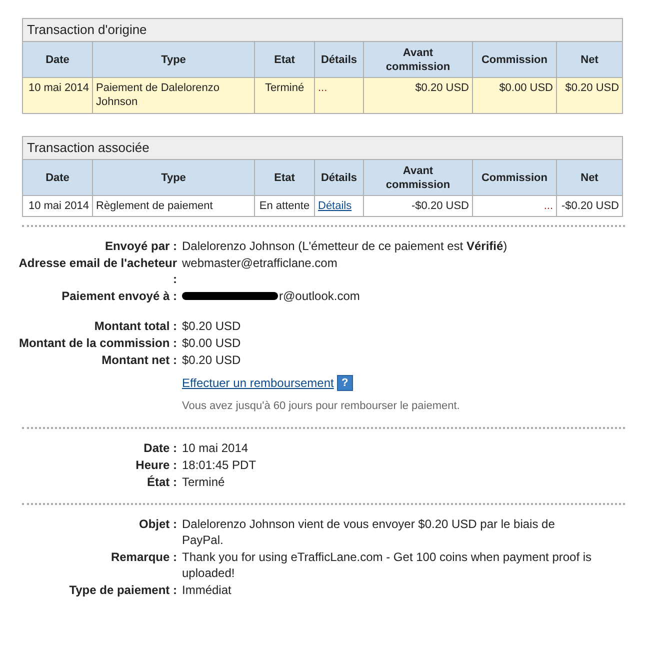 The image size is (651, 658). I want to click on field-label: Envoyé par :, so click(141, 246).